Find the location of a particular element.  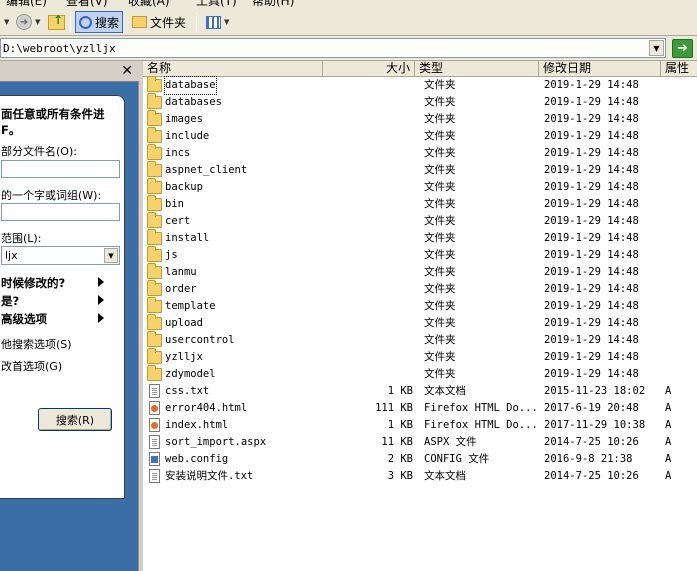

file-row: upload 文件夹 2019-1-29 14:48 is located at coordinates (420, 323).